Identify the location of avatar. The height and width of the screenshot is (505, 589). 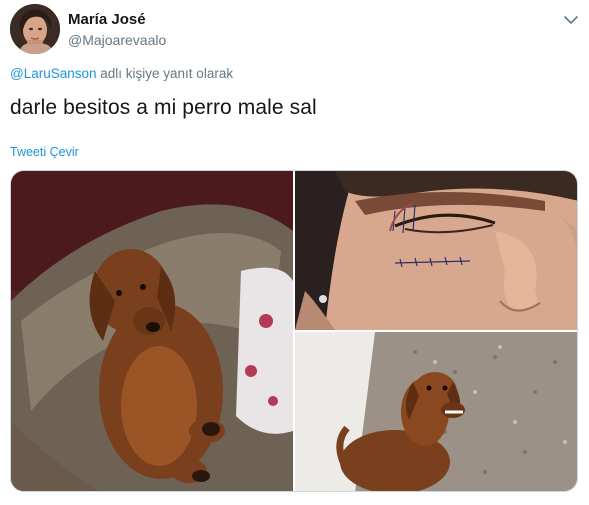
(35, 29).